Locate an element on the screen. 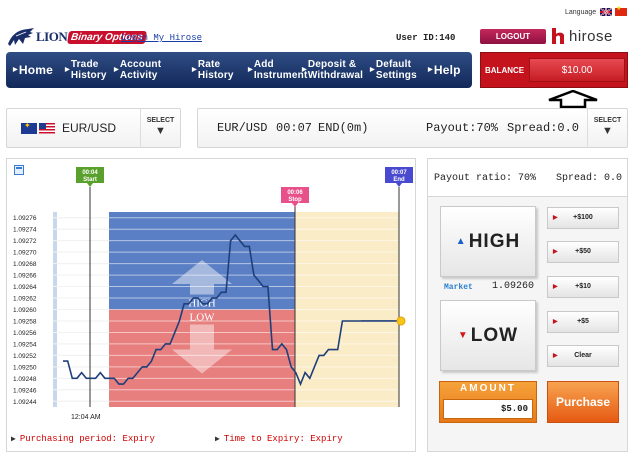 The width and height of the screenshot is (631, 457). amount-label: AMOUNT is located at coordinates (488, 388).